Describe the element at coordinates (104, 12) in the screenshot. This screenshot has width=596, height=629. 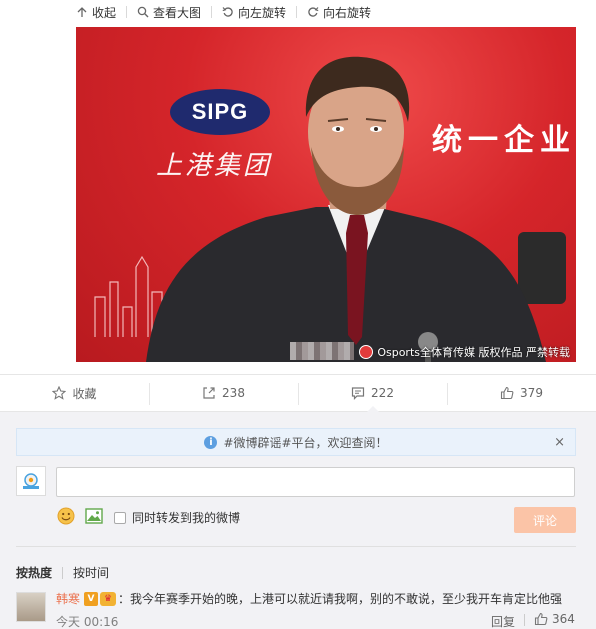
I see `collapse-label: 收起` at that location.